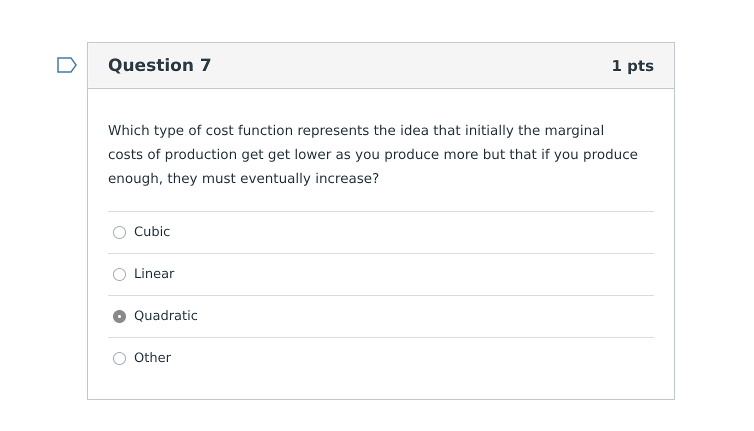 This screenshot has height=431, width=754. What do you see at coordinates (373, 155) in the screenshot?
I see `question-text: Which type of cost function represents the idea that initially the marginal costs of production get get lower as you produce more but that if you produce enough, they must eventually increase?` at bounding box center [373, 155].